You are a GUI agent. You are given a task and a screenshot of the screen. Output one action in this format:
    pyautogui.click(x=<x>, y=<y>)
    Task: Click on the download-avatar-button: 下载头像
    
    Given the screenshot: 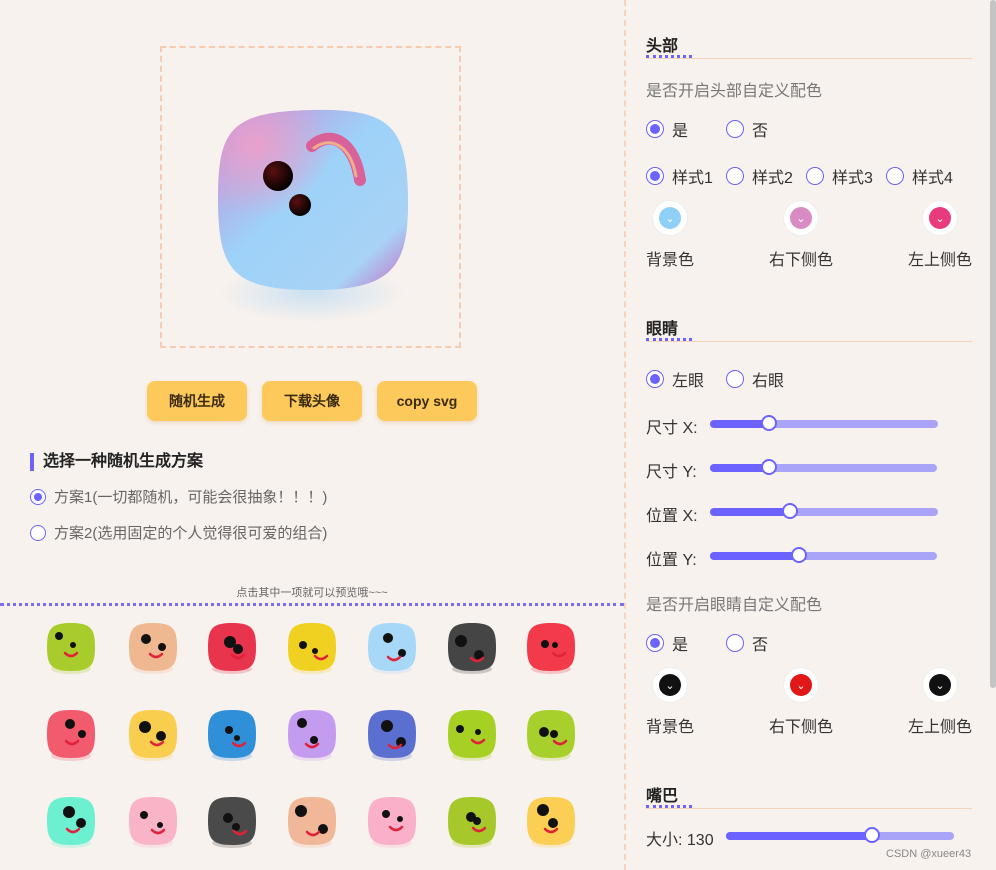 What is the action you would take?
    pyautogui.click(x=312, y=401)
    